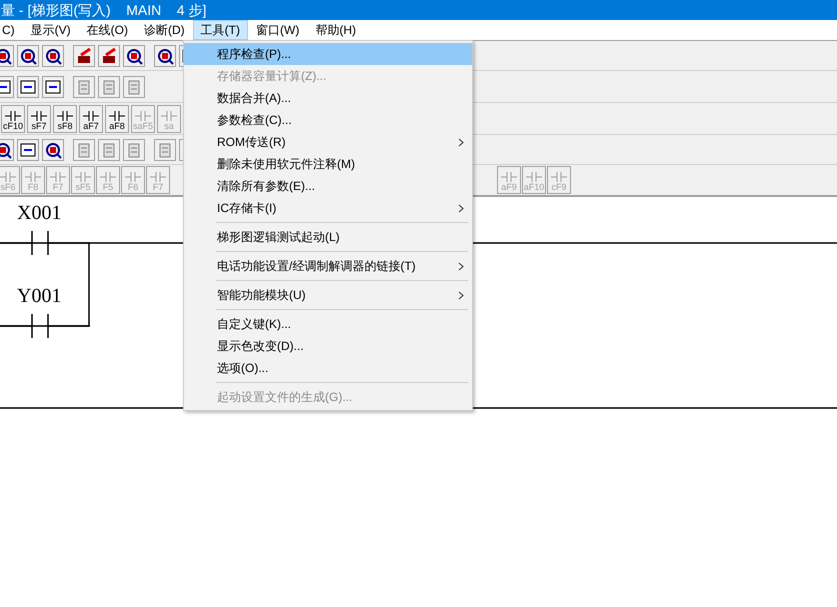  I want to click on function-key-button: aF8, so click(117, 118).